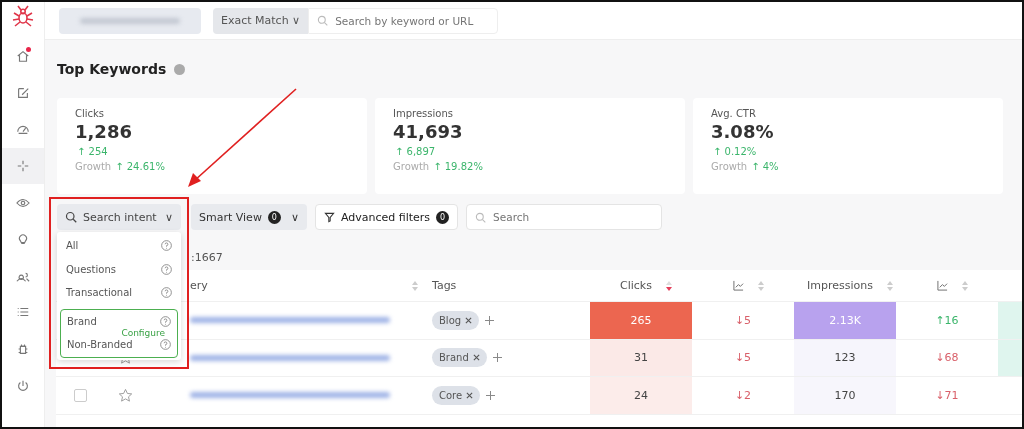 This screenshot has height=429, width=1024. Describe the element at coordinates (72, 246) in the screenshot. I see `menu-item: All` at that location.